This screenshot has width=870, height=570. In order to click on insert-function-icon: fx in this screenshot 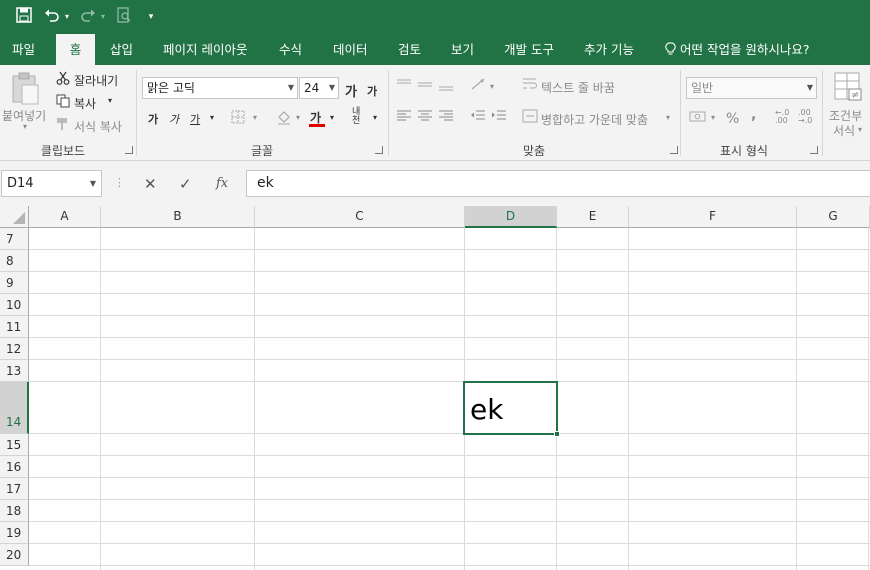, I will do `click(222, 183)`.